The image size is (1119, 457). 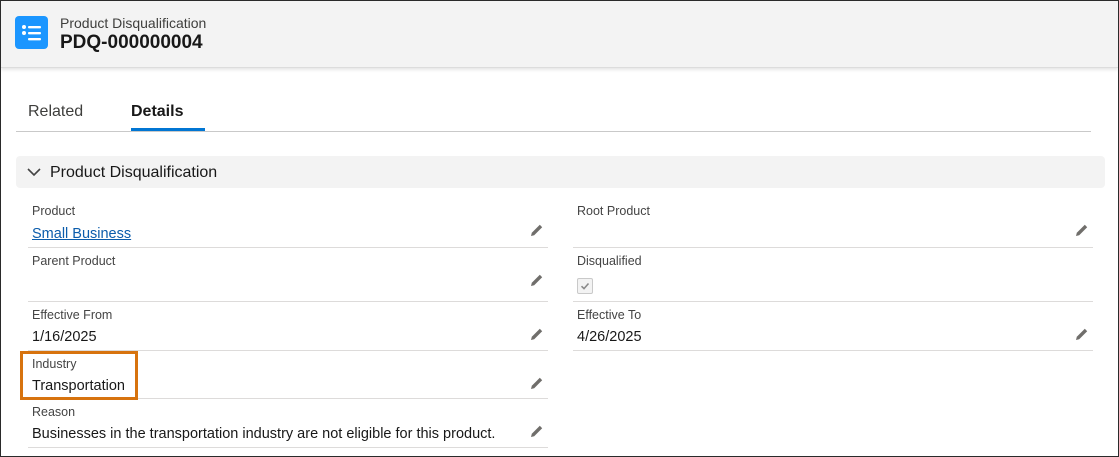 What do you see at coordinates (609, 337) in the screenshot?
I see `field-value: 4/26/2025` at bounding box center [609, 337].